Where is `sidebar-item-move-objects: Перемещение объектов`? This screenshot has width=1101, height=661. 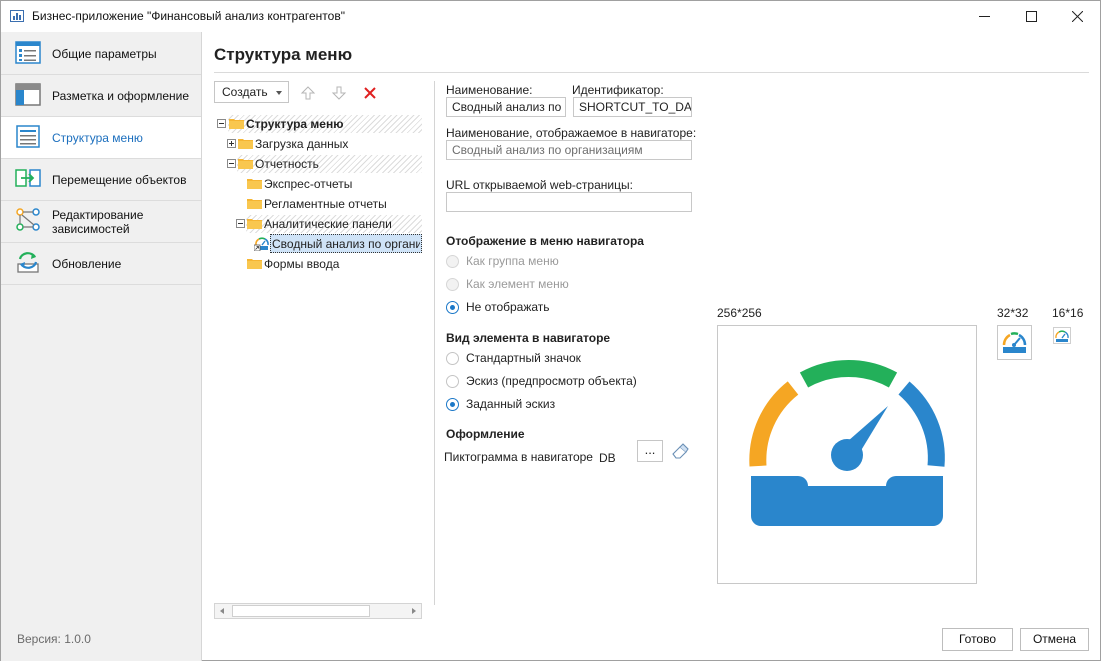
sidebar-item-move-objects: Перемещение объектов is located at coordinates (101, 180).